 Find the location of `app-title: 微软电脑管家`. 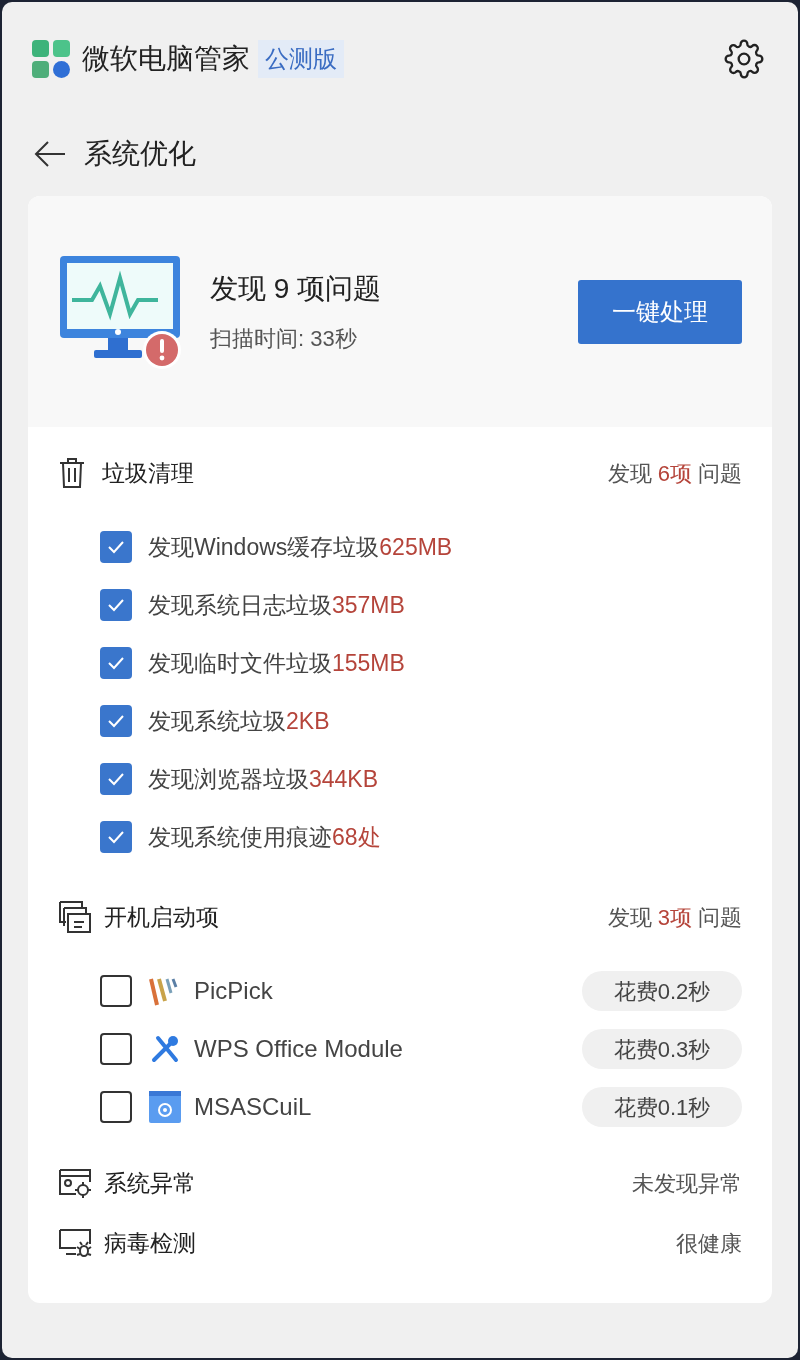

app-title: 微软电脑管家 is located at coordinates (166, 59).